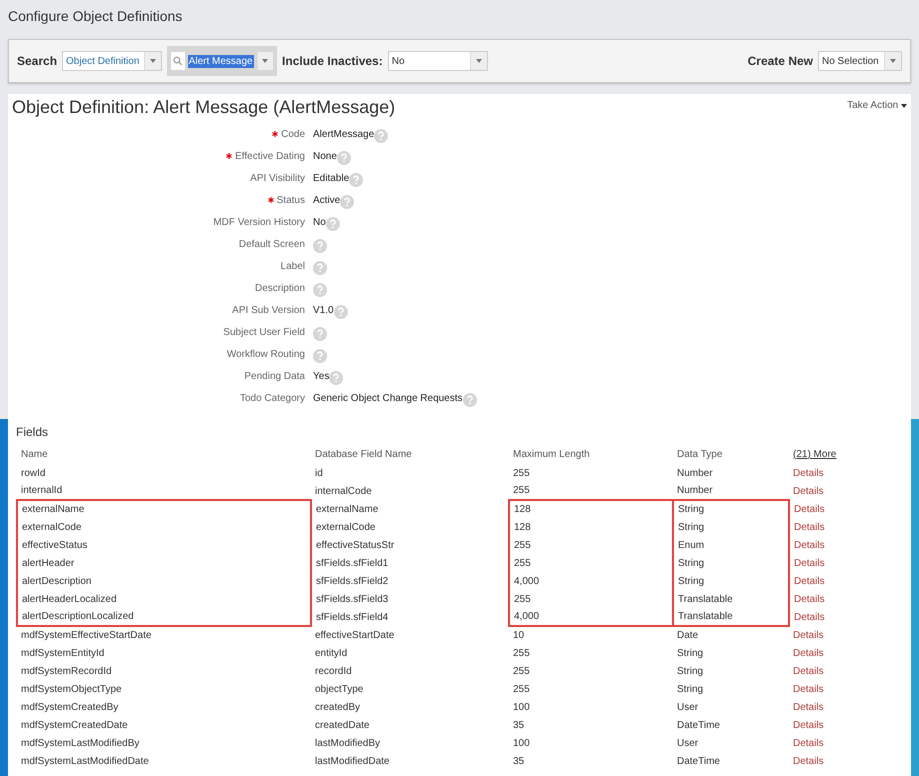 Image resolution: width=919 pixels, height=776 pixels. Describe the element at coordinates (591, 617) in the screenshot. I see `table-cell: 4,000` at that location.